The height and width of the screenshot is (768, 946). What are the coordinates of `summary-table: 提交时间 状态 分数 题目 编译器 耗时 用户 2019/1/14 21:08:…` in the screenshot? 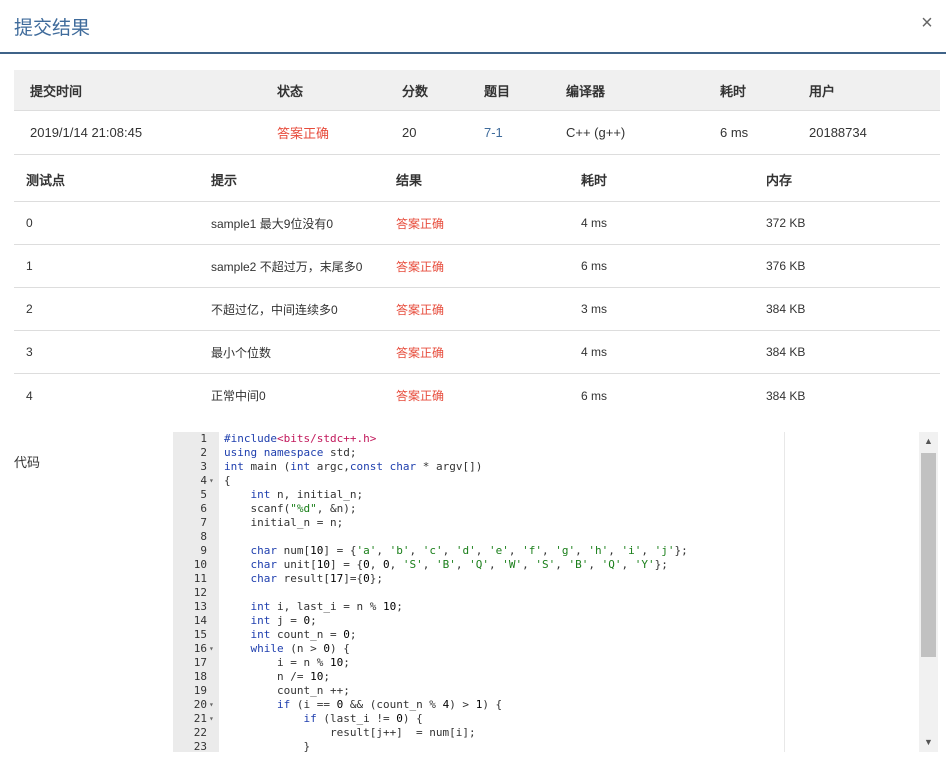 It's located at (477, 112).